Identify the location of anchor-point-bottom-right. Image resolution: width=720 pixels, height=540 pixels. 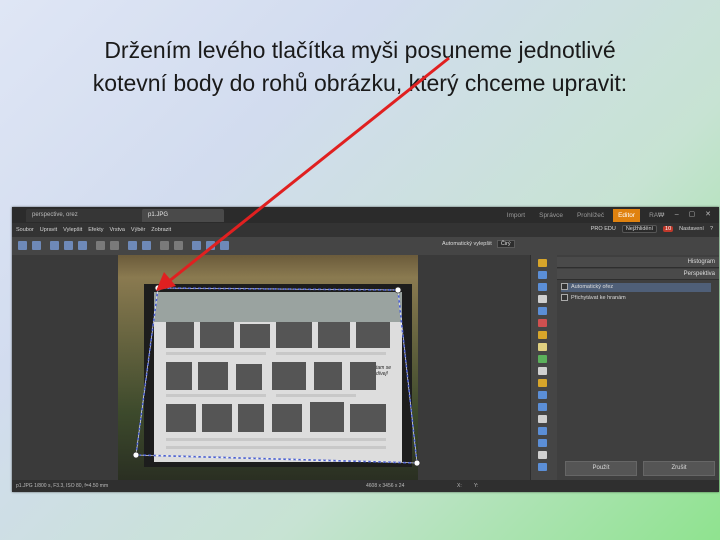
(417, 463).